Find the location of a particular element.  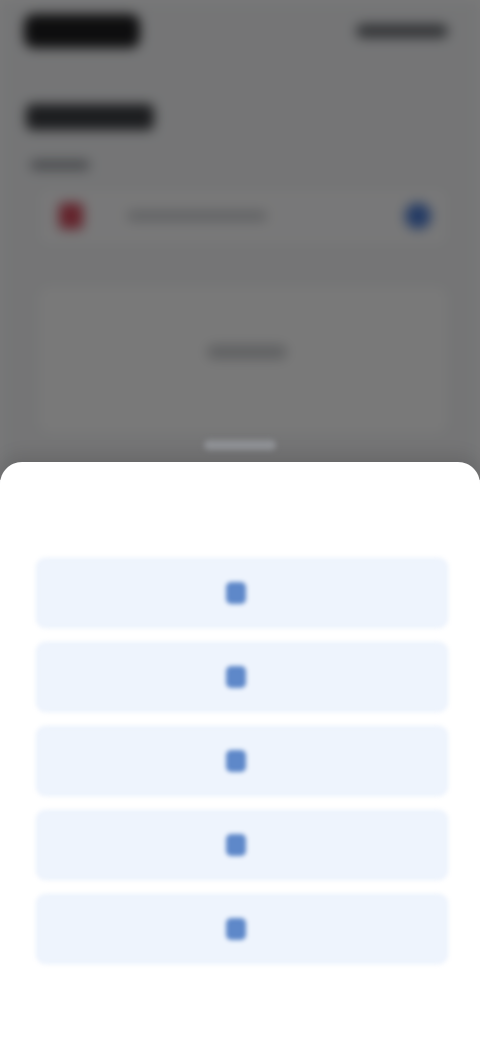

sheet-grabber is located at coordinates (240, 445).